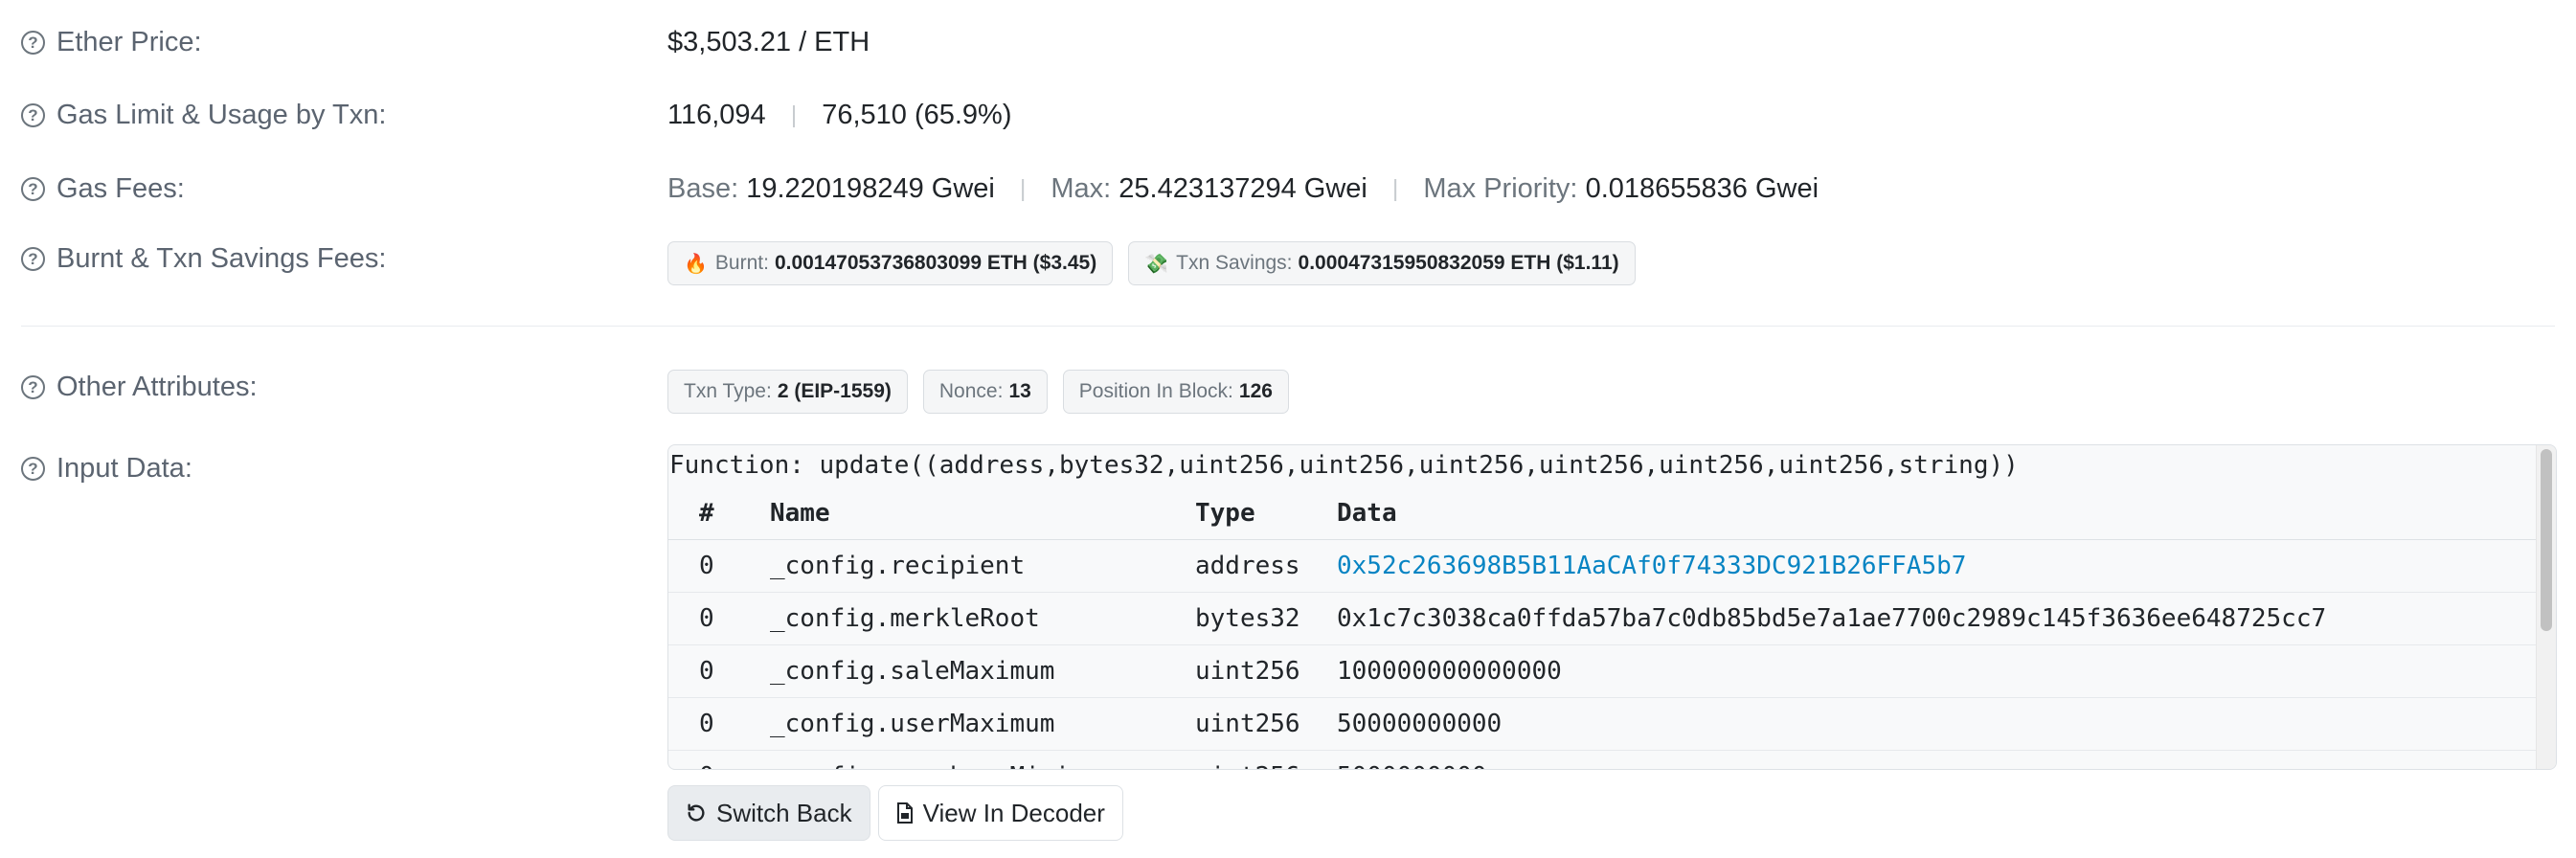  Describe the element at coordinates (890, 263) in the screenshot. I see `burnt-badge: 🔥 Burnt: 0.00147053736803099 ETH ($3.45)` at that location.